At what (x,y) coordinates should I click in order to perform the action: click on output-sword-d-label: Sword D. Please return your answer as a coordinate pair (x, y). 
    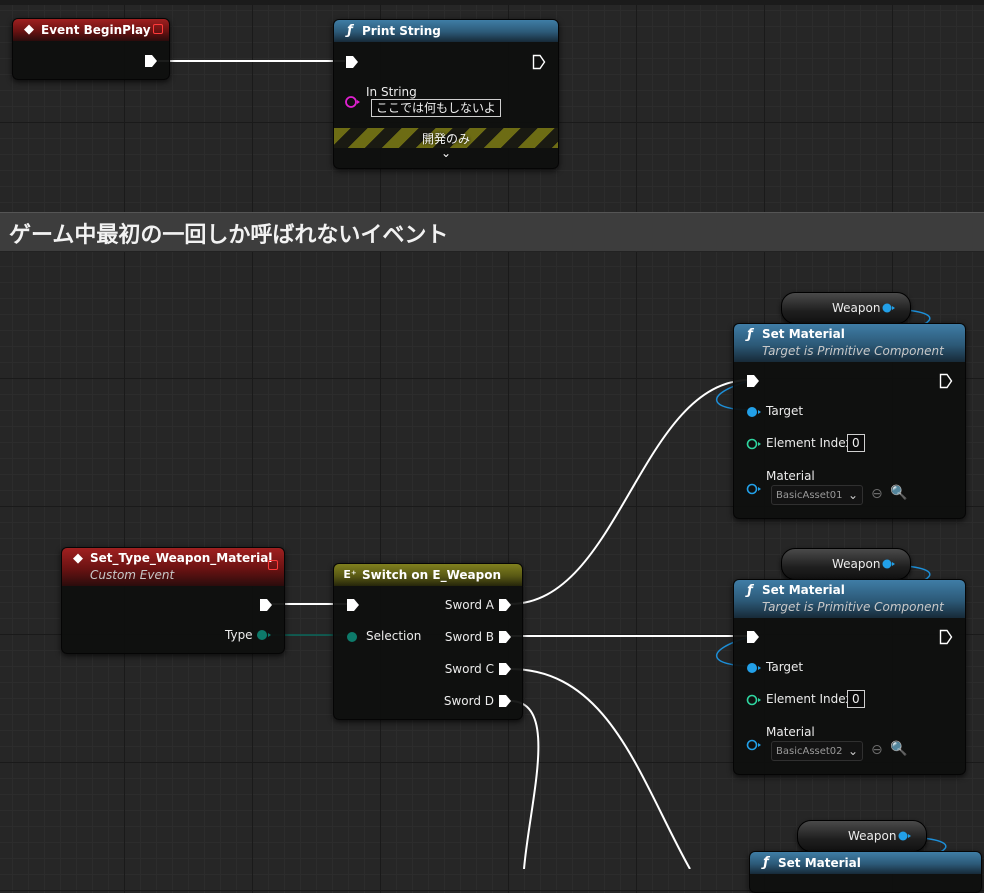
    Looking at the image, I should click on (468, 701).